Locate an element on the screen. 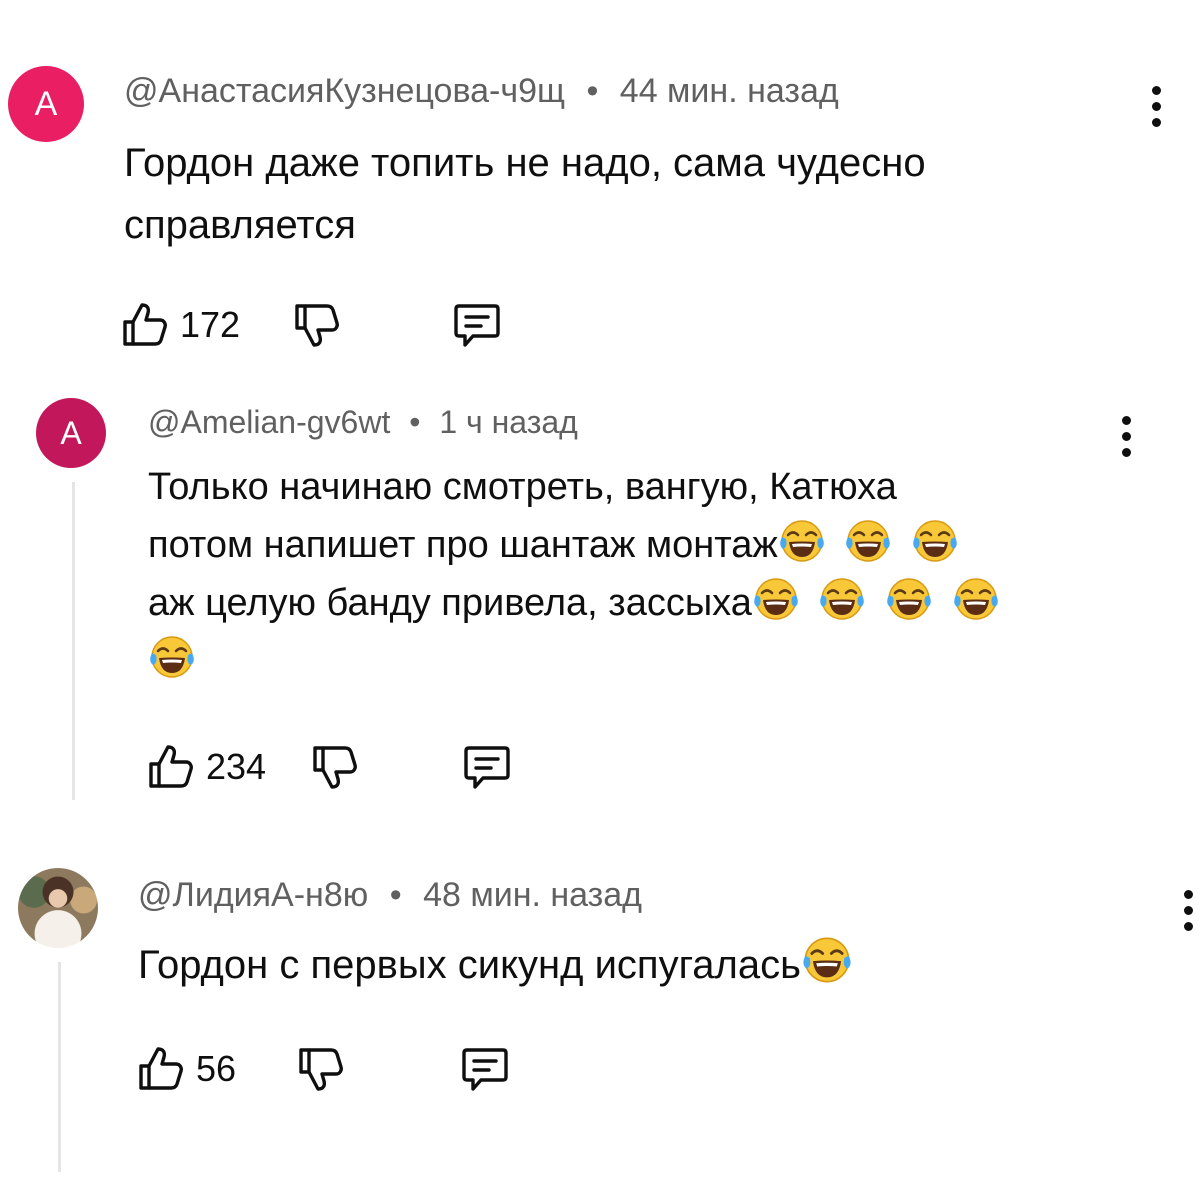 Image resolution: width=1200 pixels, height=1200 pixels. author-name: @Amelian-gv6wt is located at coordinates (269, 422).